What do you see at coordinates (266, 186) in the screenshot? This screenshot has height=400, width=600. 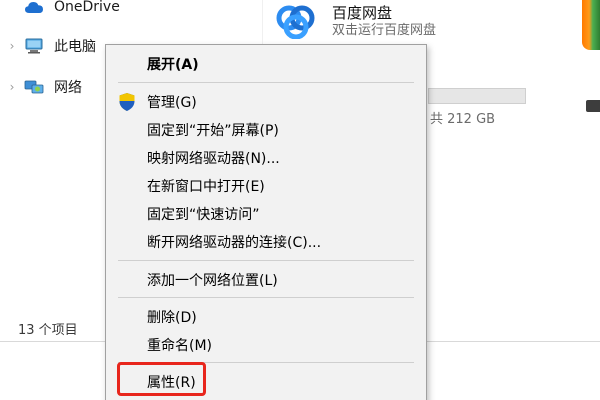 I see `menu-item-open-new-window: 在新窗口中打开(E)` at bounding box center [266, 186].